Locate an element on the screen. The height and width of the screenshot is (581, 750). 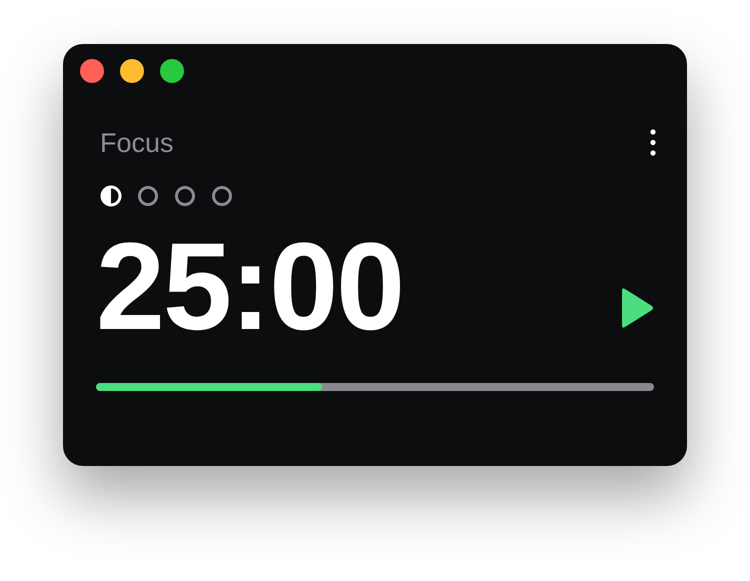
close-button is located at coordinates (92, 71).